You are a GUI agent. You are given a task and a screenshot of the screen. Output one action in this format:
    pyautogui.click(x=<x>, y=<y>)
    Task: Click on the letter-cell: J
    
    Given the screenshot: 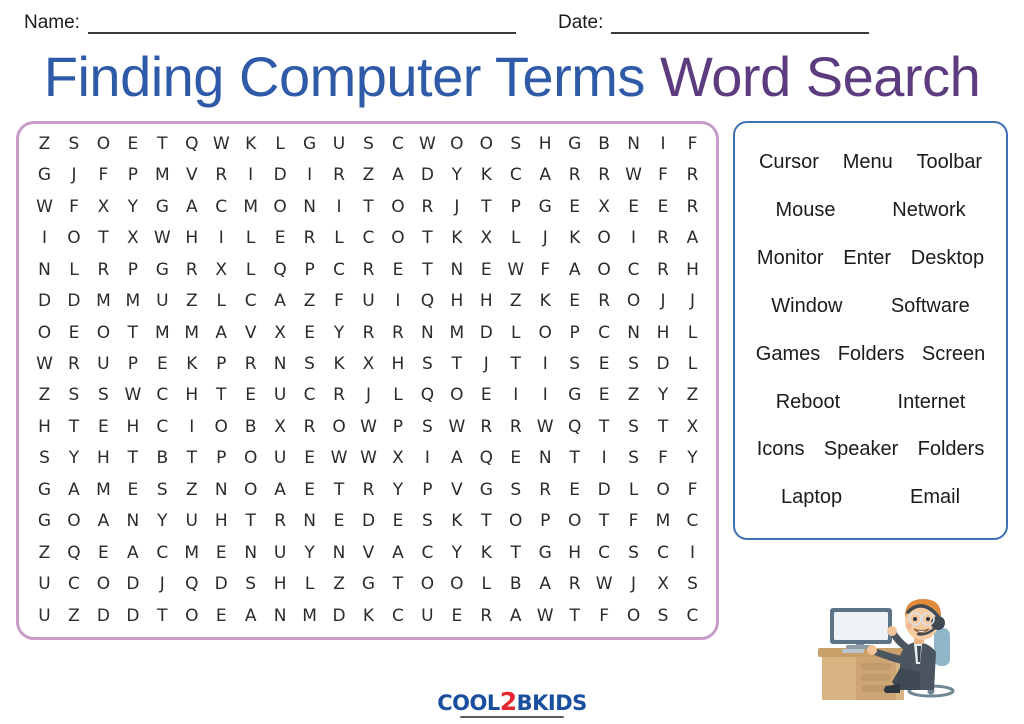 What is the action you would take?
    pyautogui.click(x=633, y=584)
    